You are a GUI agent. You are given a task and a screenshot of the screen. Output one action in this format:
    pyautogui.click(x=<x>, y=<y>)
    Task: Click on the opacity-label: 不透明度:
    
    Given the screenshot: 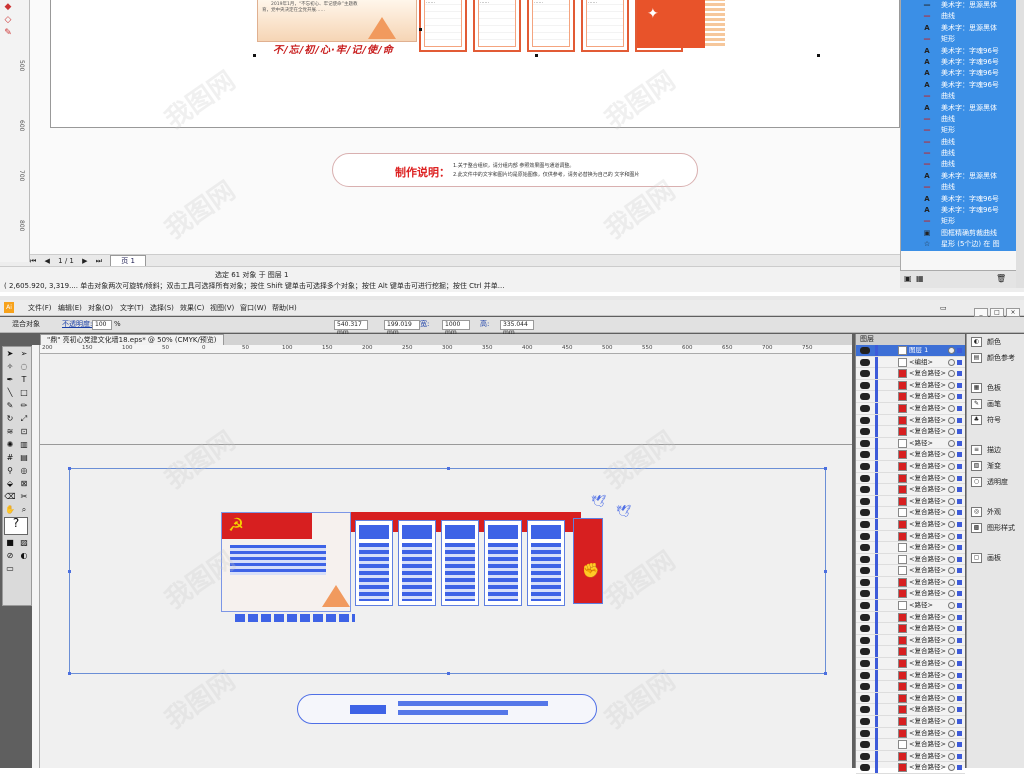 What is the action you would take?
    pyautogui.click(x=77, y=324)
    